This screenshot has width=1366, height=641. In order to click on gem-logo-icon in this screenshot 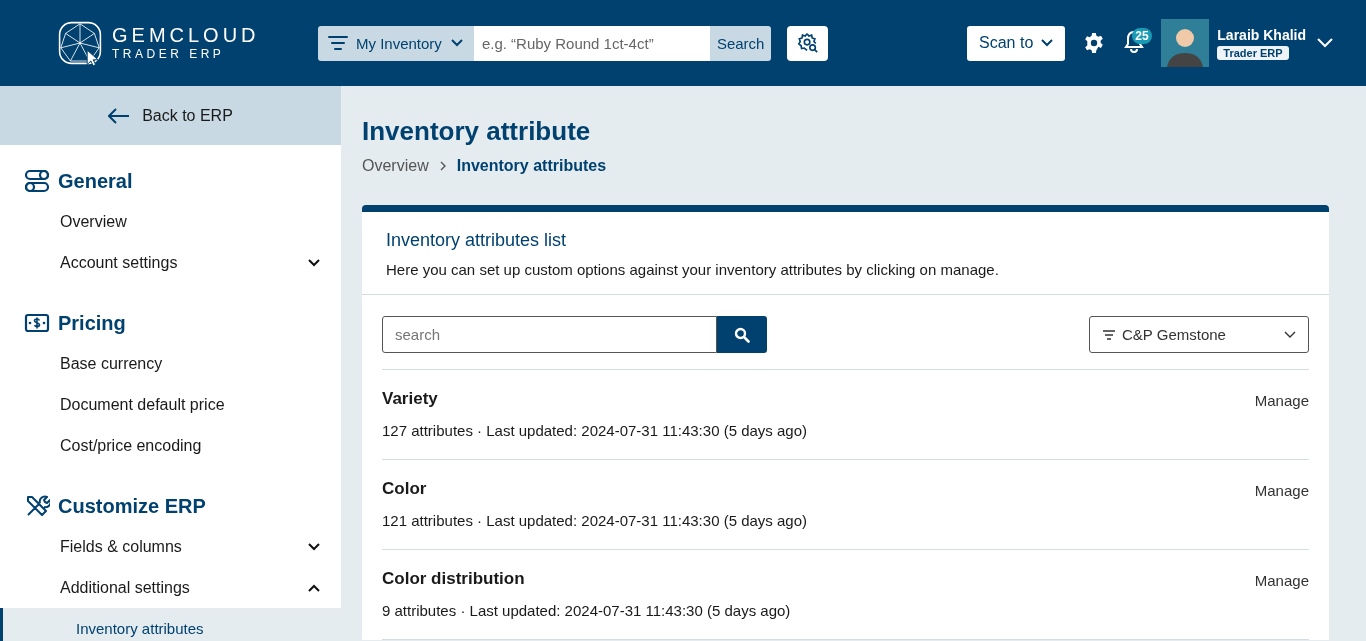, I will do `click(80, 43)`.